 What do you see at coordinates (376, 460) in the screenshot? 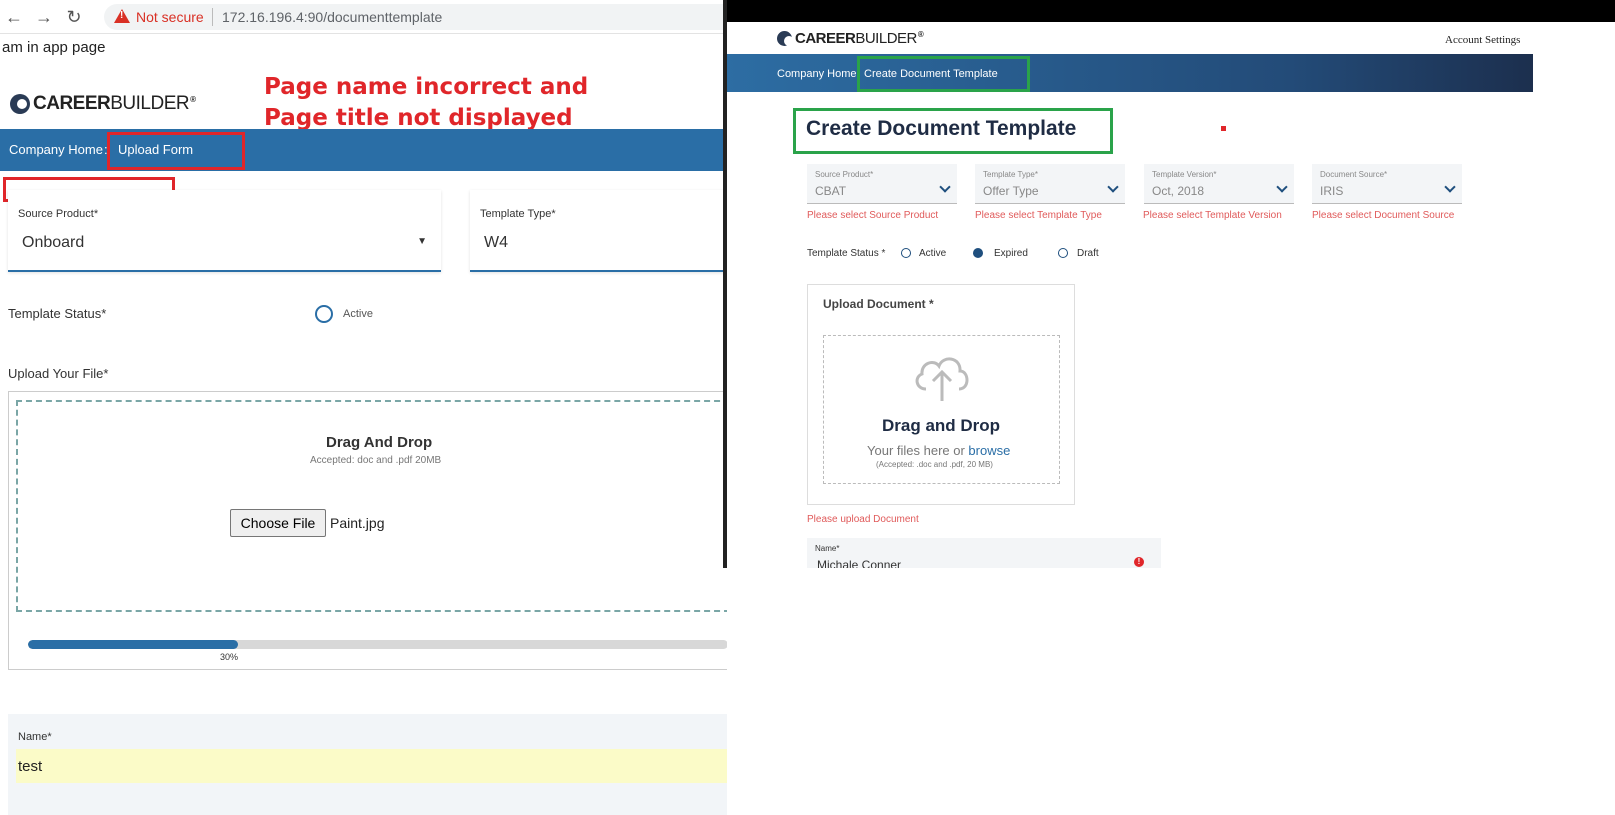
I see `dropzone-accepted-types: Accepted: doc and .pdf 20MB` at bounding box center [376, 460].